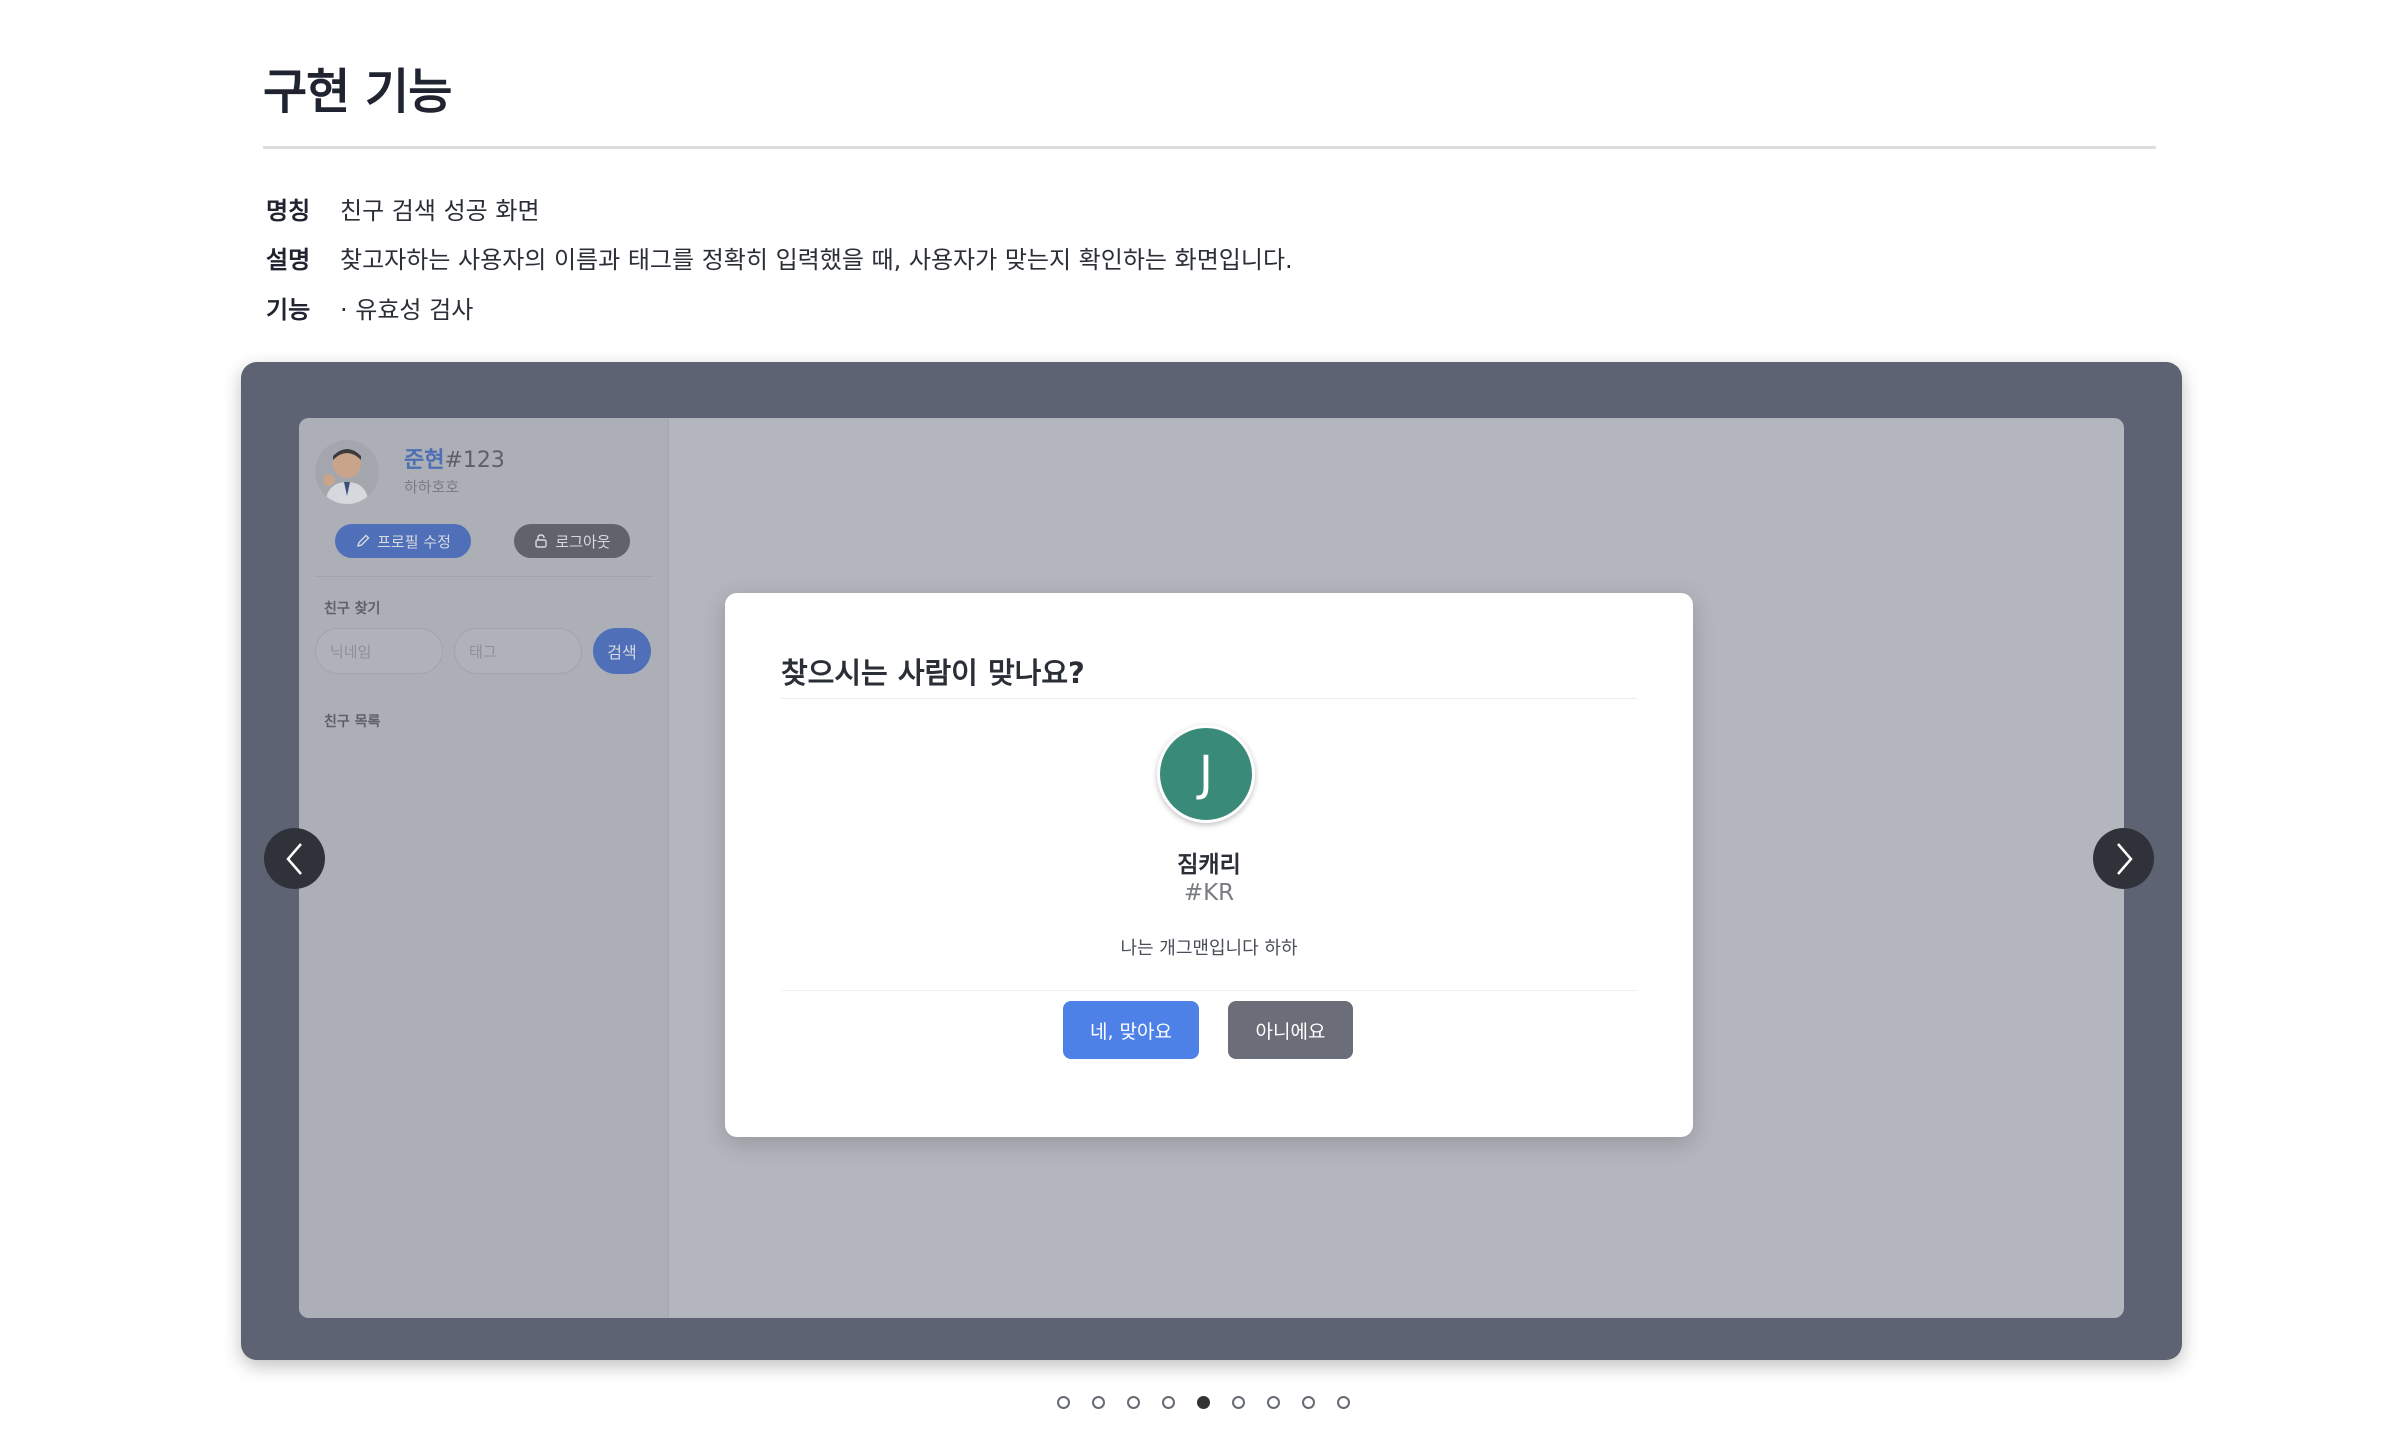 The width and height of the screenshot is (2400, 1442). What do you see at coordinates (1209, 893) in the screenshot?
I see `found-user-tag: #KR` at bounding box center [1209, 893].